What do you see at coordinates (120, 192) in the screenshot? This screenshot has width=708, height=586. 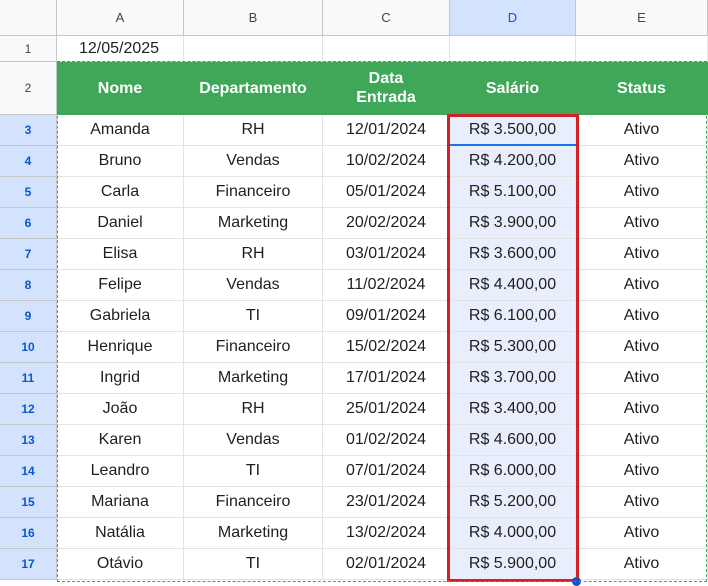 I see `cell-nome: Carla` at bounding box center [120, 192].